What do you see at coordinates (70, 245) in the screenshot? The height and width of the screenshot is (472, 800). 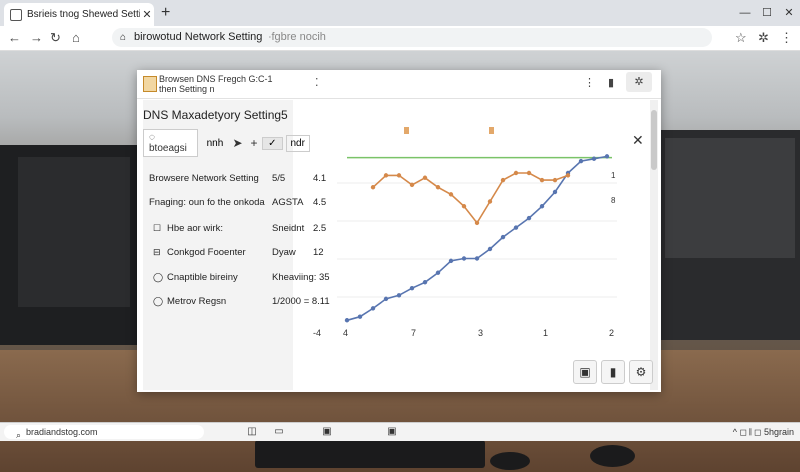 I see `background-monitor-left` at bounding box center [70, 245].